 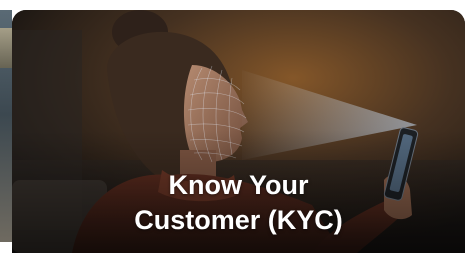 I want to click on card-title-line1: Know Your, so click(x=238, y=185).